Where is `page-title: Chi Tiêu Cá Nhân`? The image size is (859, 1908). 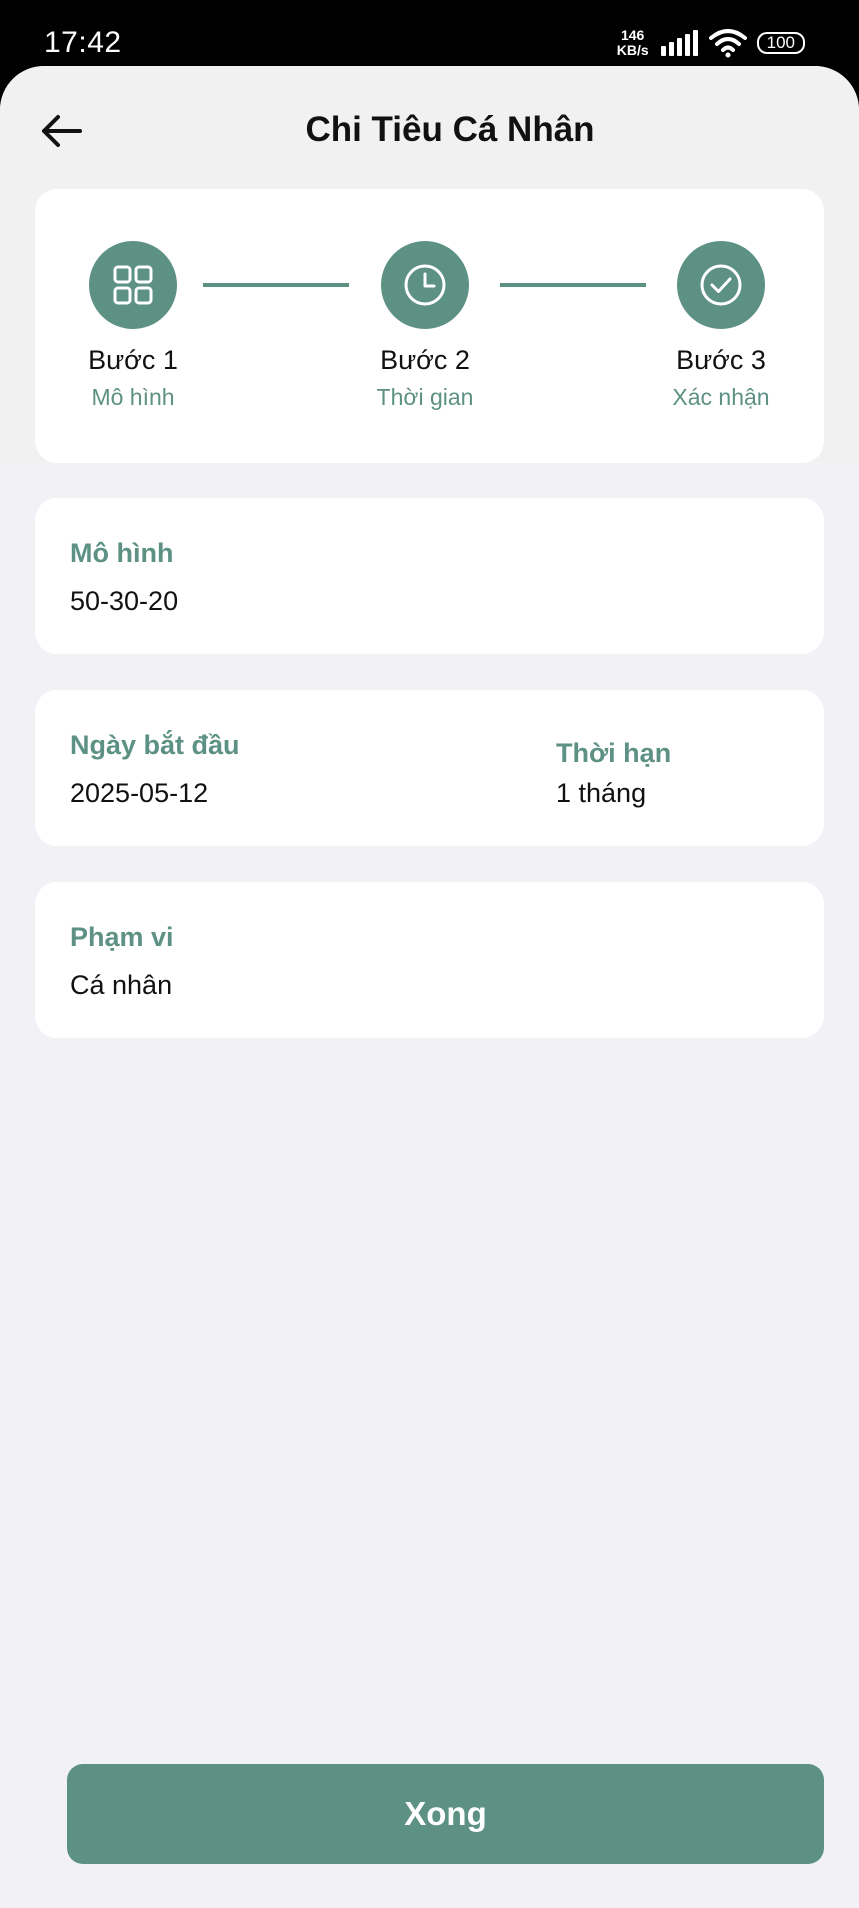
page-title: Chi Tiêu Cá Nhân is located at coordinates (450, 129).